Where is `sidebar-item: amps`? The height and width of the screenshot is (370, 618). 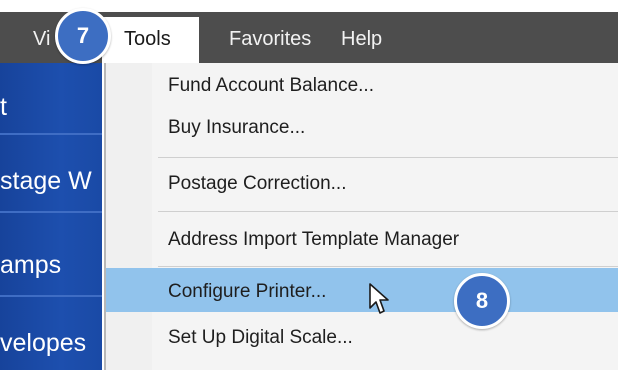
sidebar-item: amps is located at coordinates (30, 265).